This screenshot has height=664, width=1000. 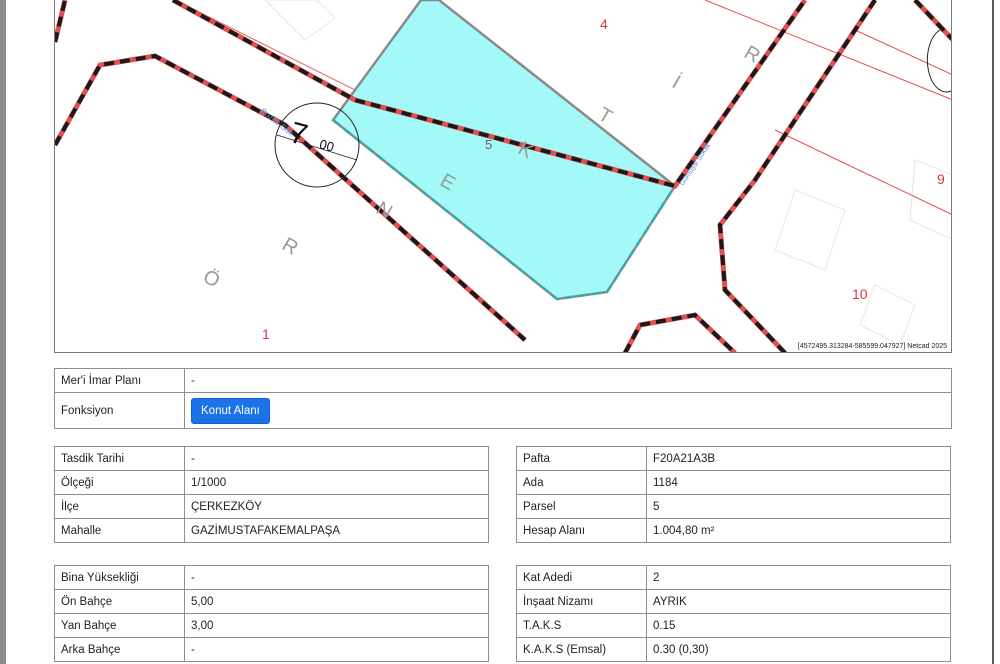 I want to click on table-row: Ada 1184, so click(x=733, y=482).